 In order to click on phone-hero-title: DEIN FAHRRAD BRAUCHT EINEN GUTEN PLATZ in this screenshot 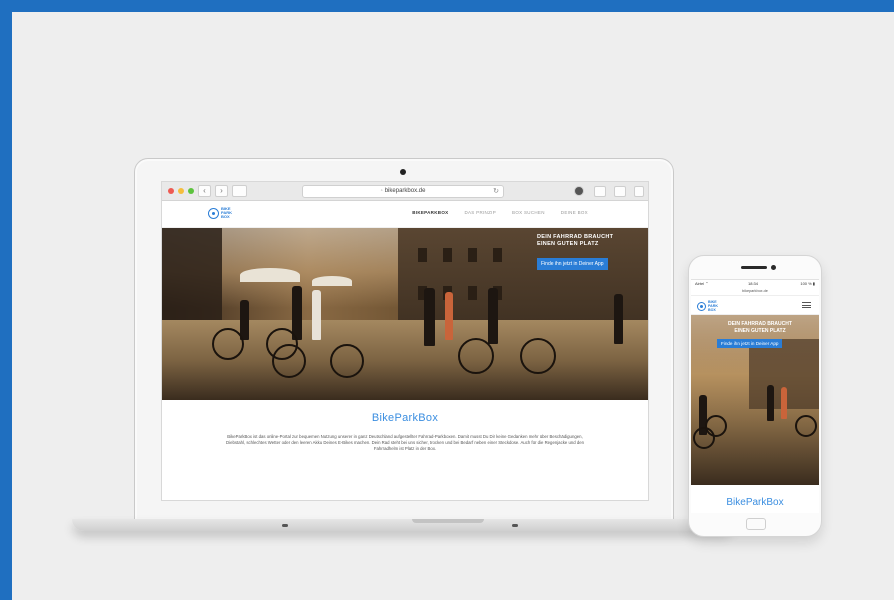, I will do `click(760, 327)`.